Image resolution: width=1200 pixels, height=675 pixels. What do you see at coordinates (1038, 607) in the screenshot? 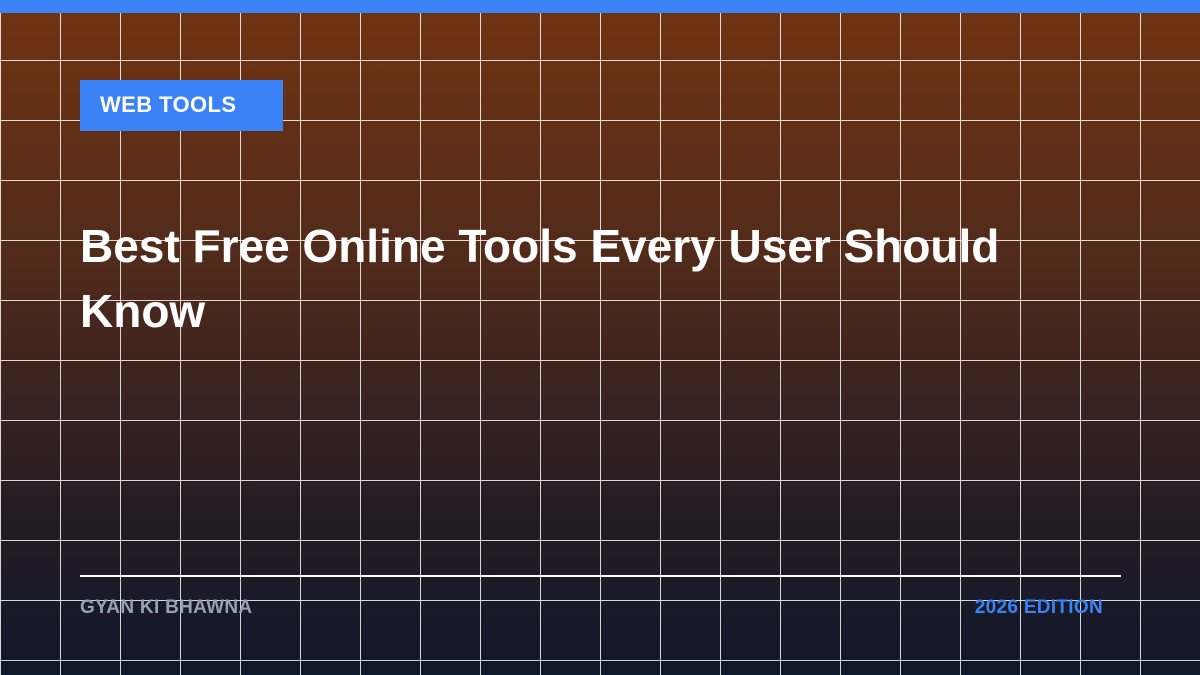
I see `edition-label: 2026 EDITION` at bounding box center [1038, 607].